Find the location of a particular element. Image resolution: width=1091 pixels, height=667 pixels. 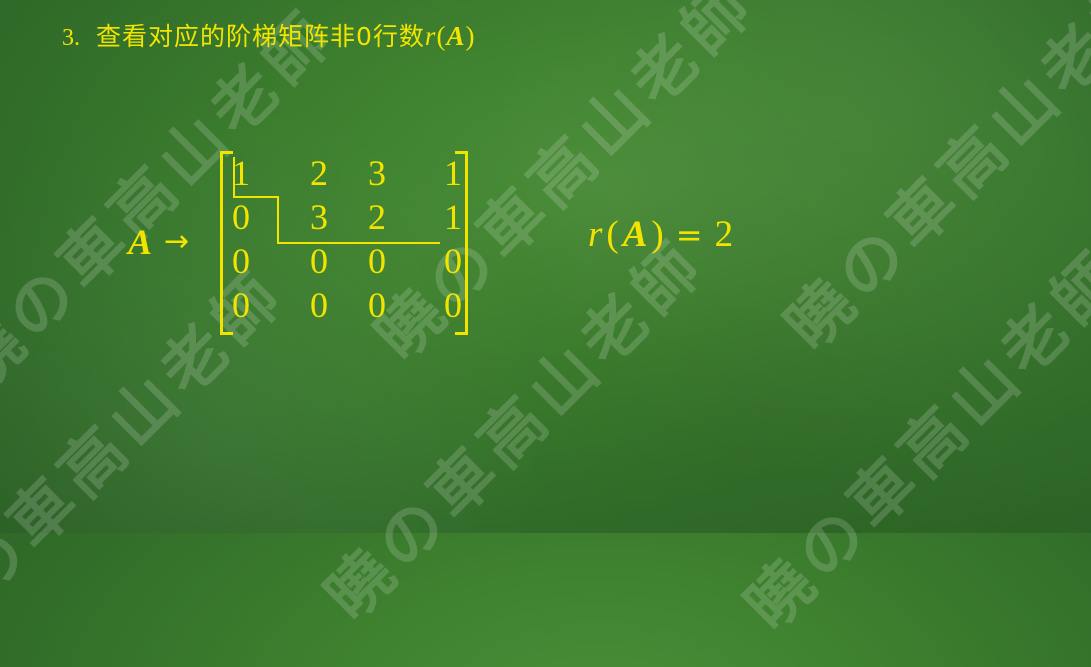

rank-open-paren: ( is located at coordinates (612, 234).